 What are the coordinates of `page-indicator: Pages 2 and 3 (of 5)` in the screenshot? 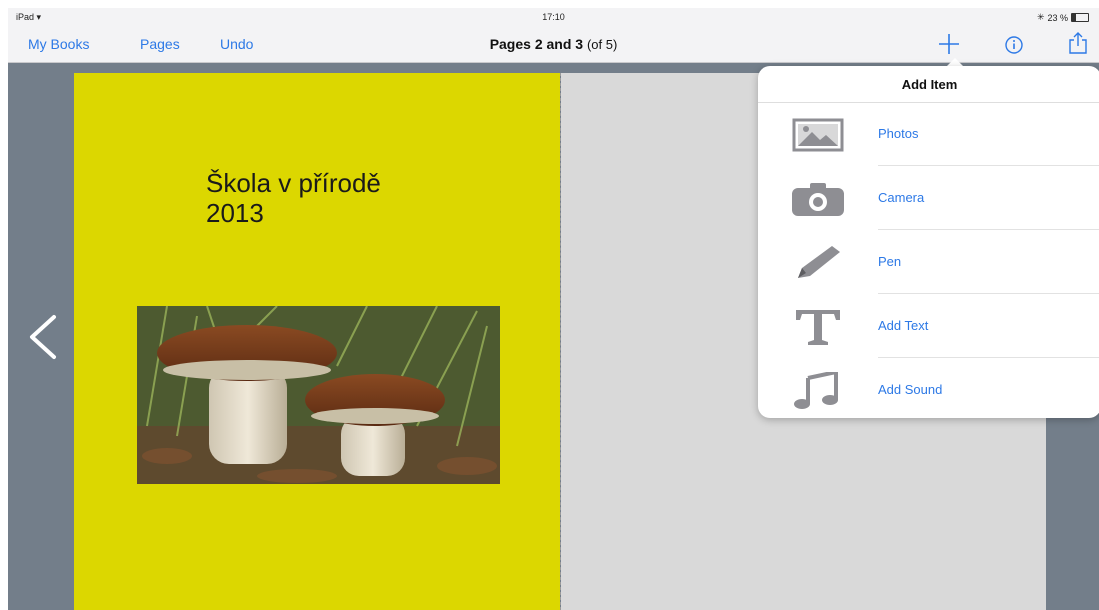 It's located at (553, 44).